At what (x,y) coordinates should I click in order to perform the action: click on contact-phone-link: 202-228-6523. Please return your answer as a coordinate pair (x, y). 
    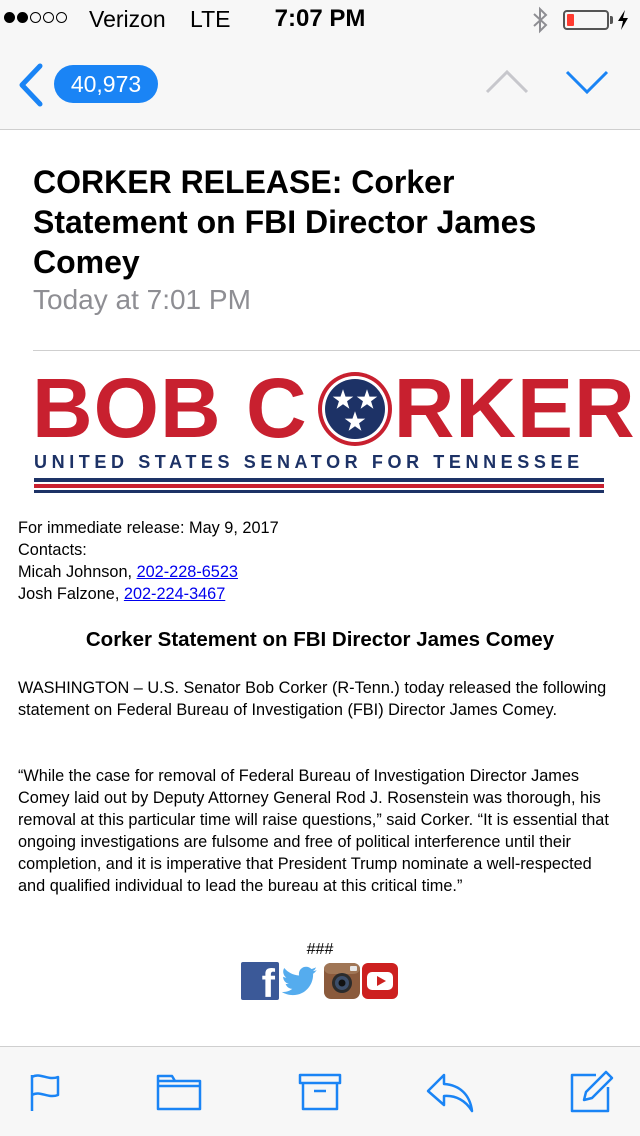
    Looking at the image, I should click on (187, 572).